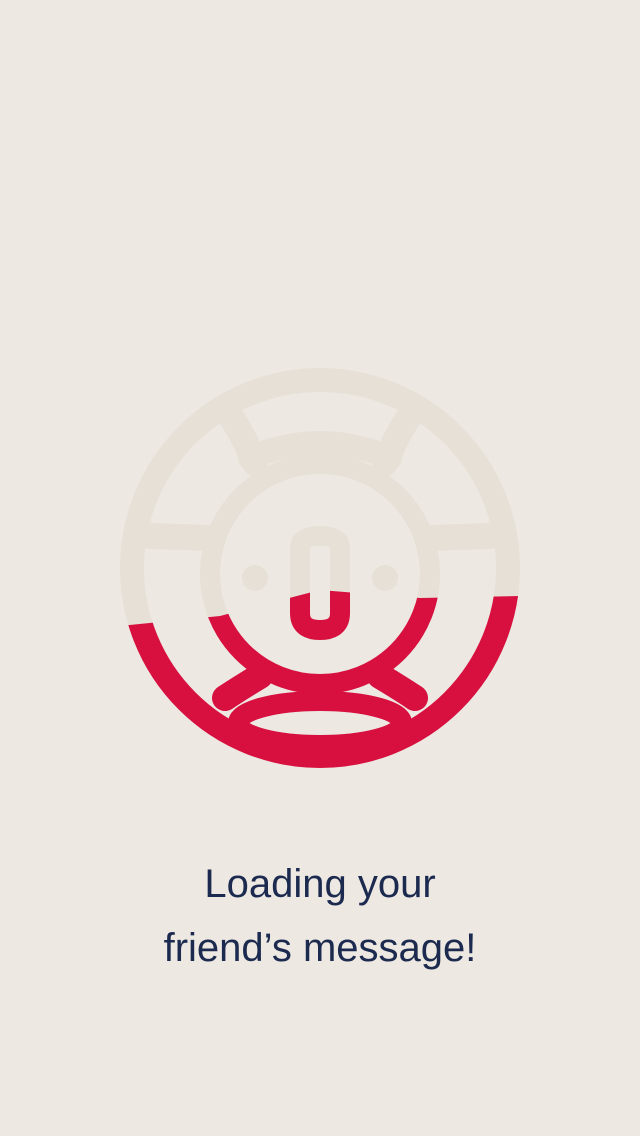 Image resolution: width=640 pixels, height=1136 pixels. I want to click on loading-message: Loading your friend’s message!, so click(320, 916).